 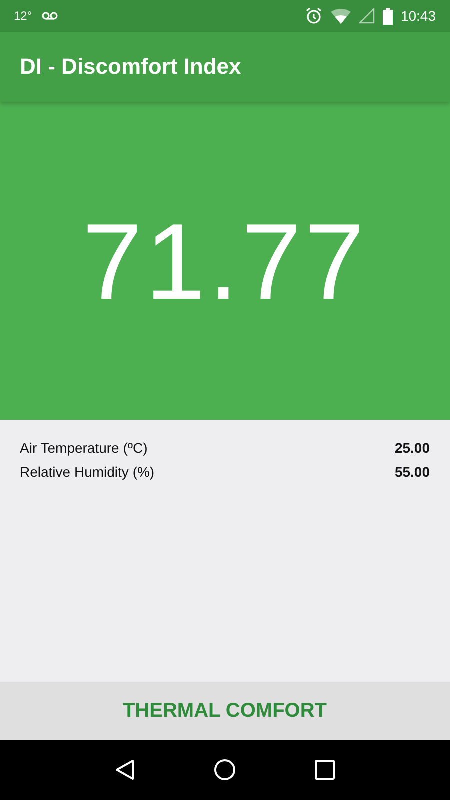 I want to click on recents-icon, so click(x=325, y=770).